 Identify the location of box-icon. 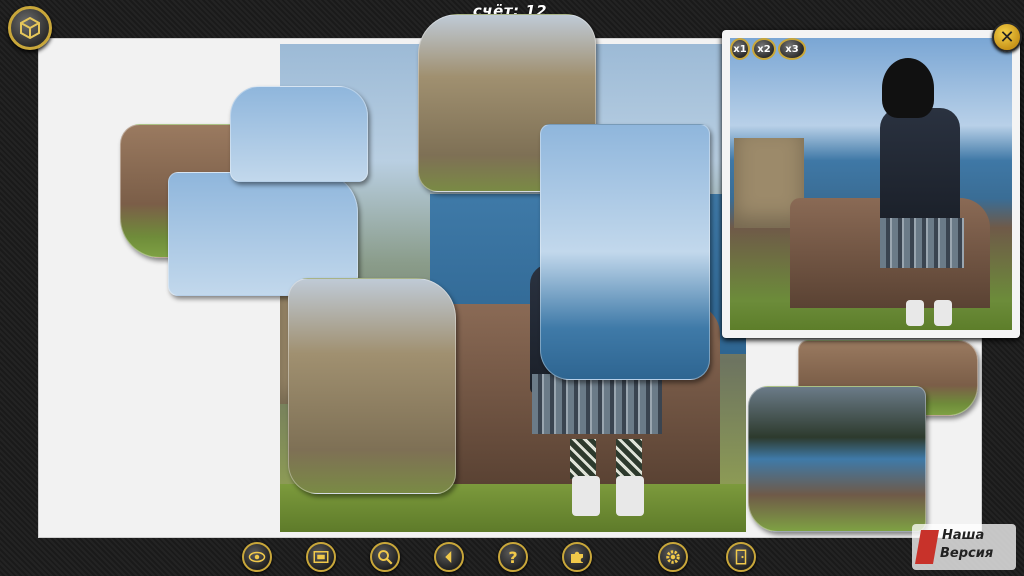
(30, 28).